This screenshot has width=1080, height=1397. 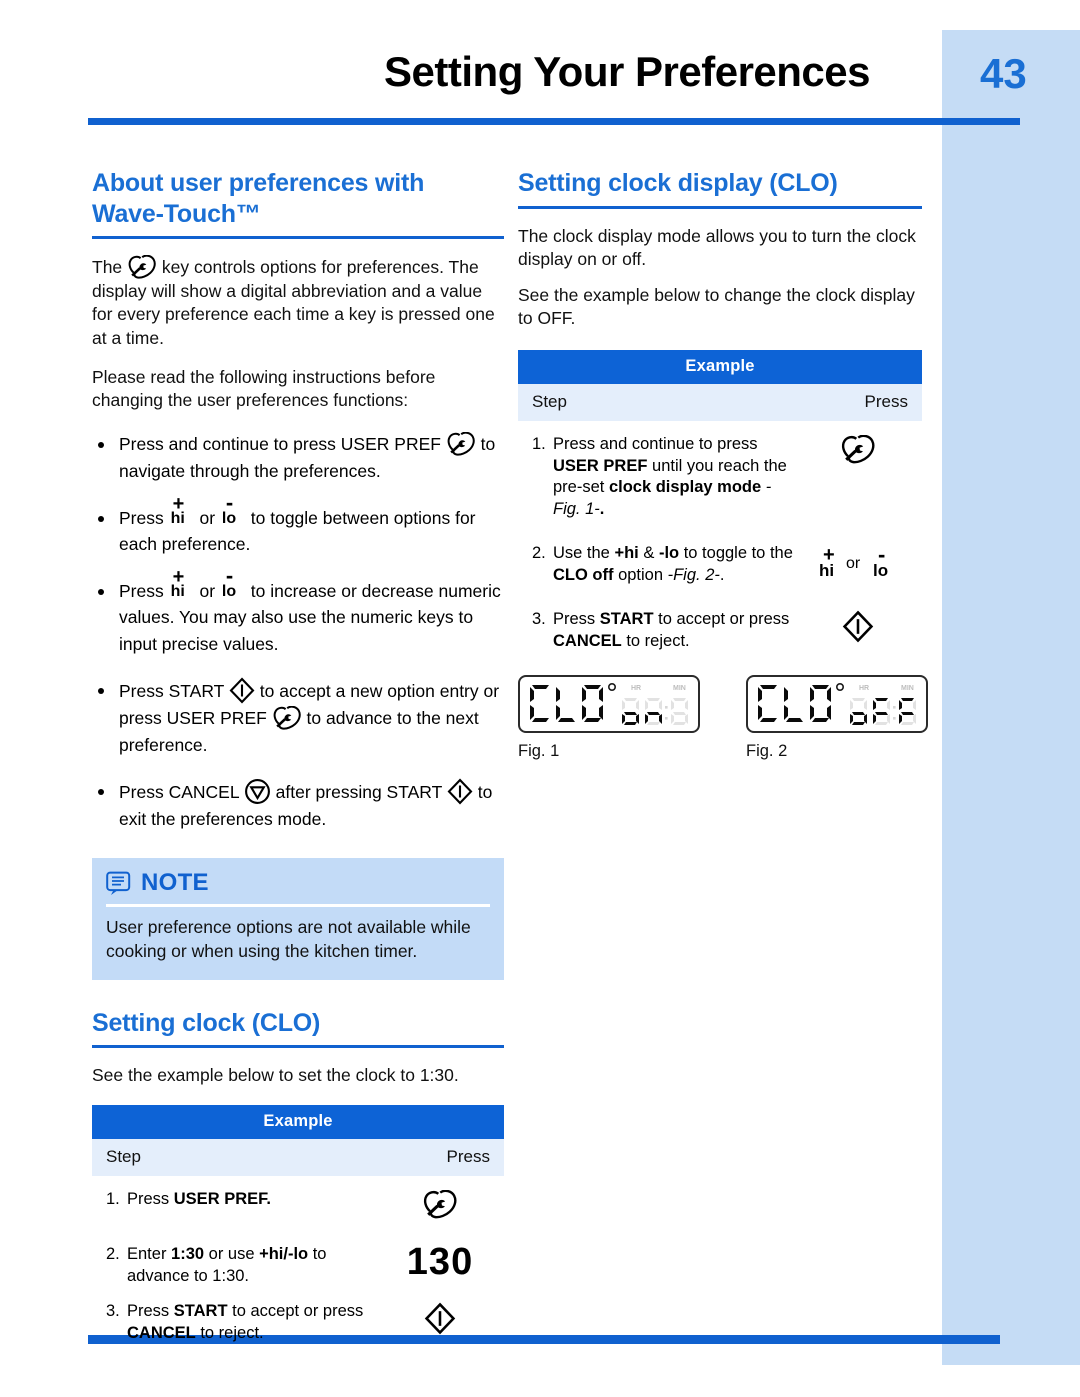 I want to click on page-header: Setting Your Preferences 43, so click(x=543, y=81).